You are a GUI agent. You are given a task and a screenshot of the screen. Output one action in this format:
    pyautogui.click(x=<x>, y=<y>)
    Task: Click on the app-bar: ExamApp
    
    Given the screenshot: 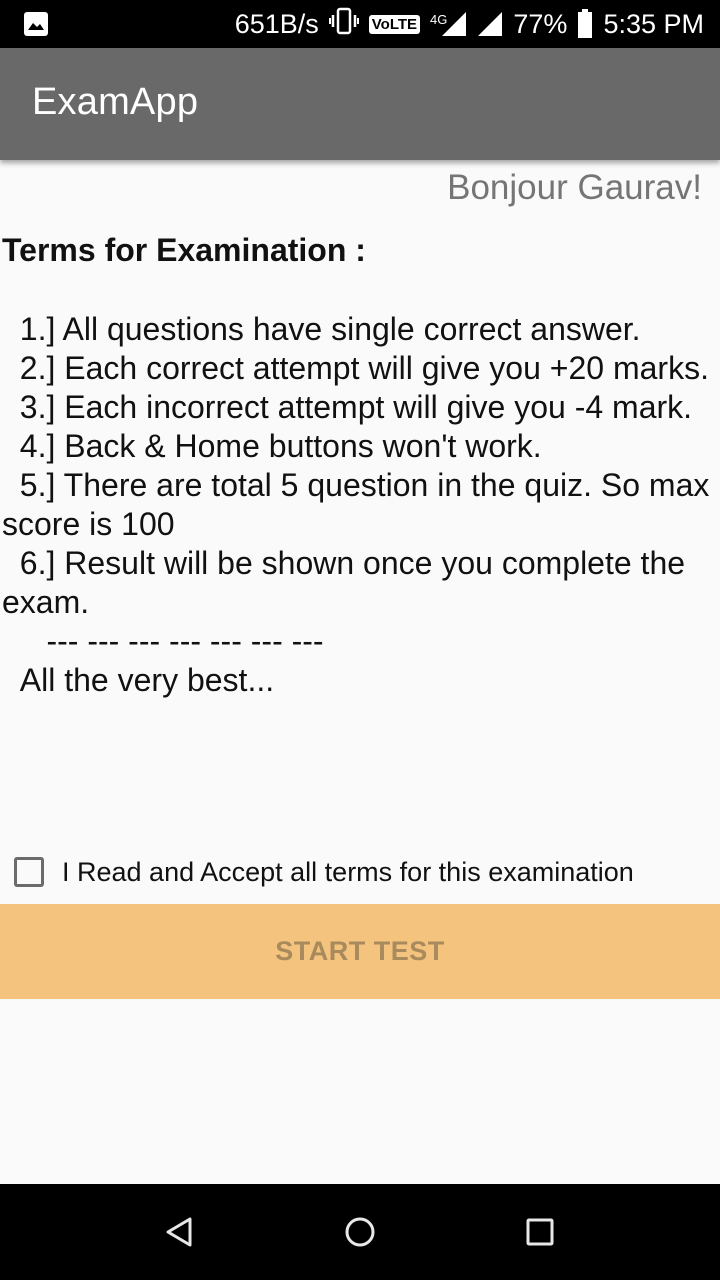 What is the action you would take?
    pyautogui.click(x=360, y=104)
    